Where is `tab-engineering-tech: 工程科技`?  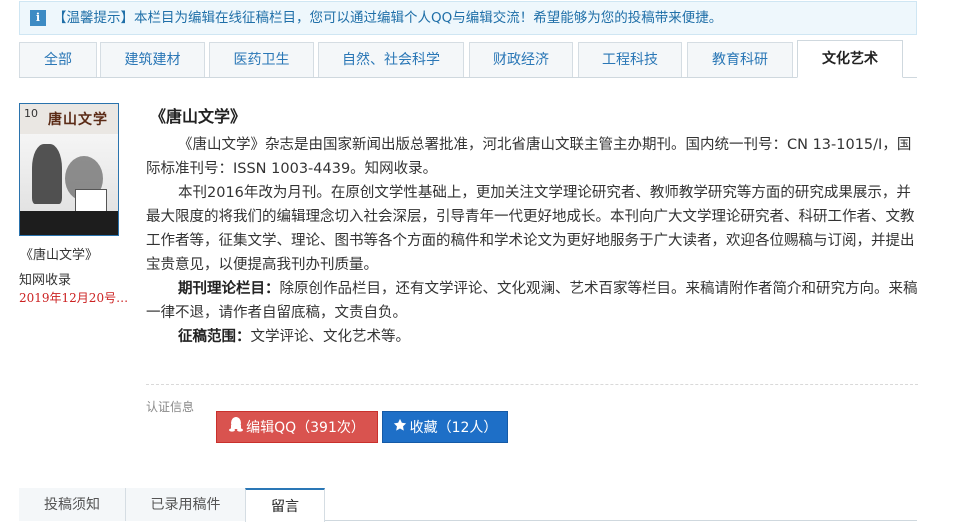
tab-engineering-tech: 工程科技 is located at coordinates (630, 59).